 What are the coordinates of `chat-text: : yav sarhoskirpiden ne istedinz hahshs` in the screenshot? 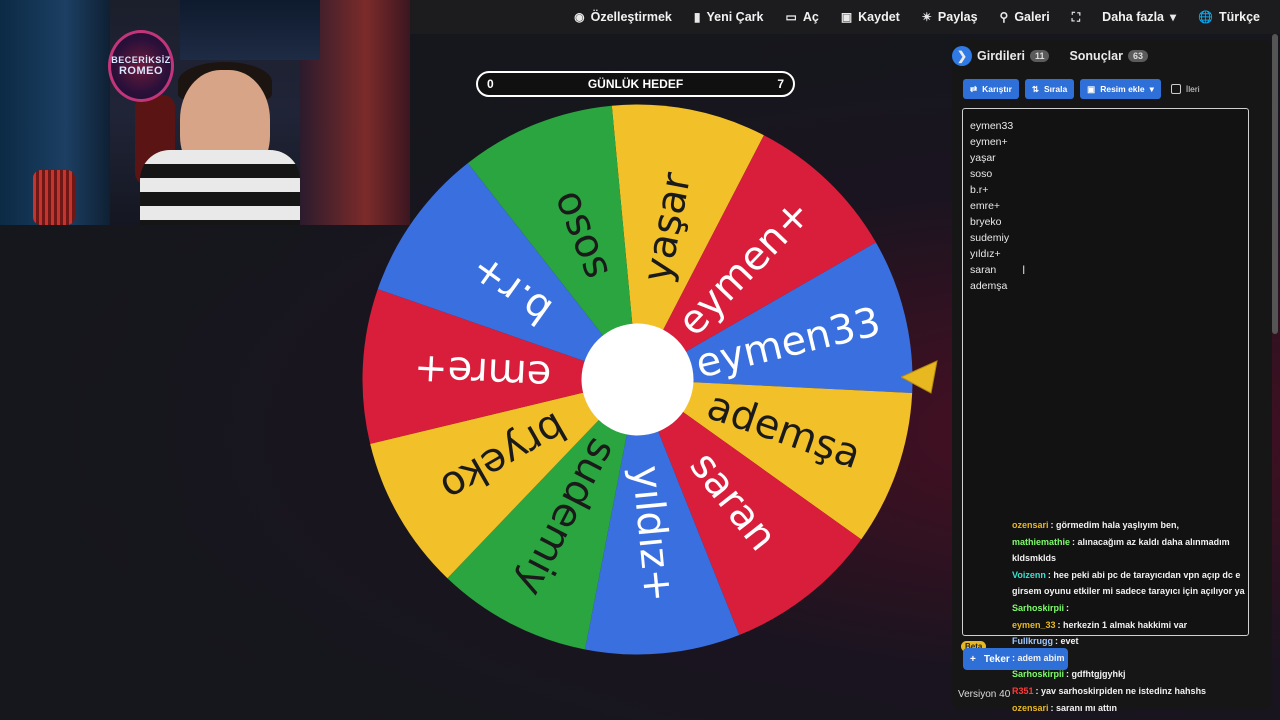 It's located at (1121, 690).